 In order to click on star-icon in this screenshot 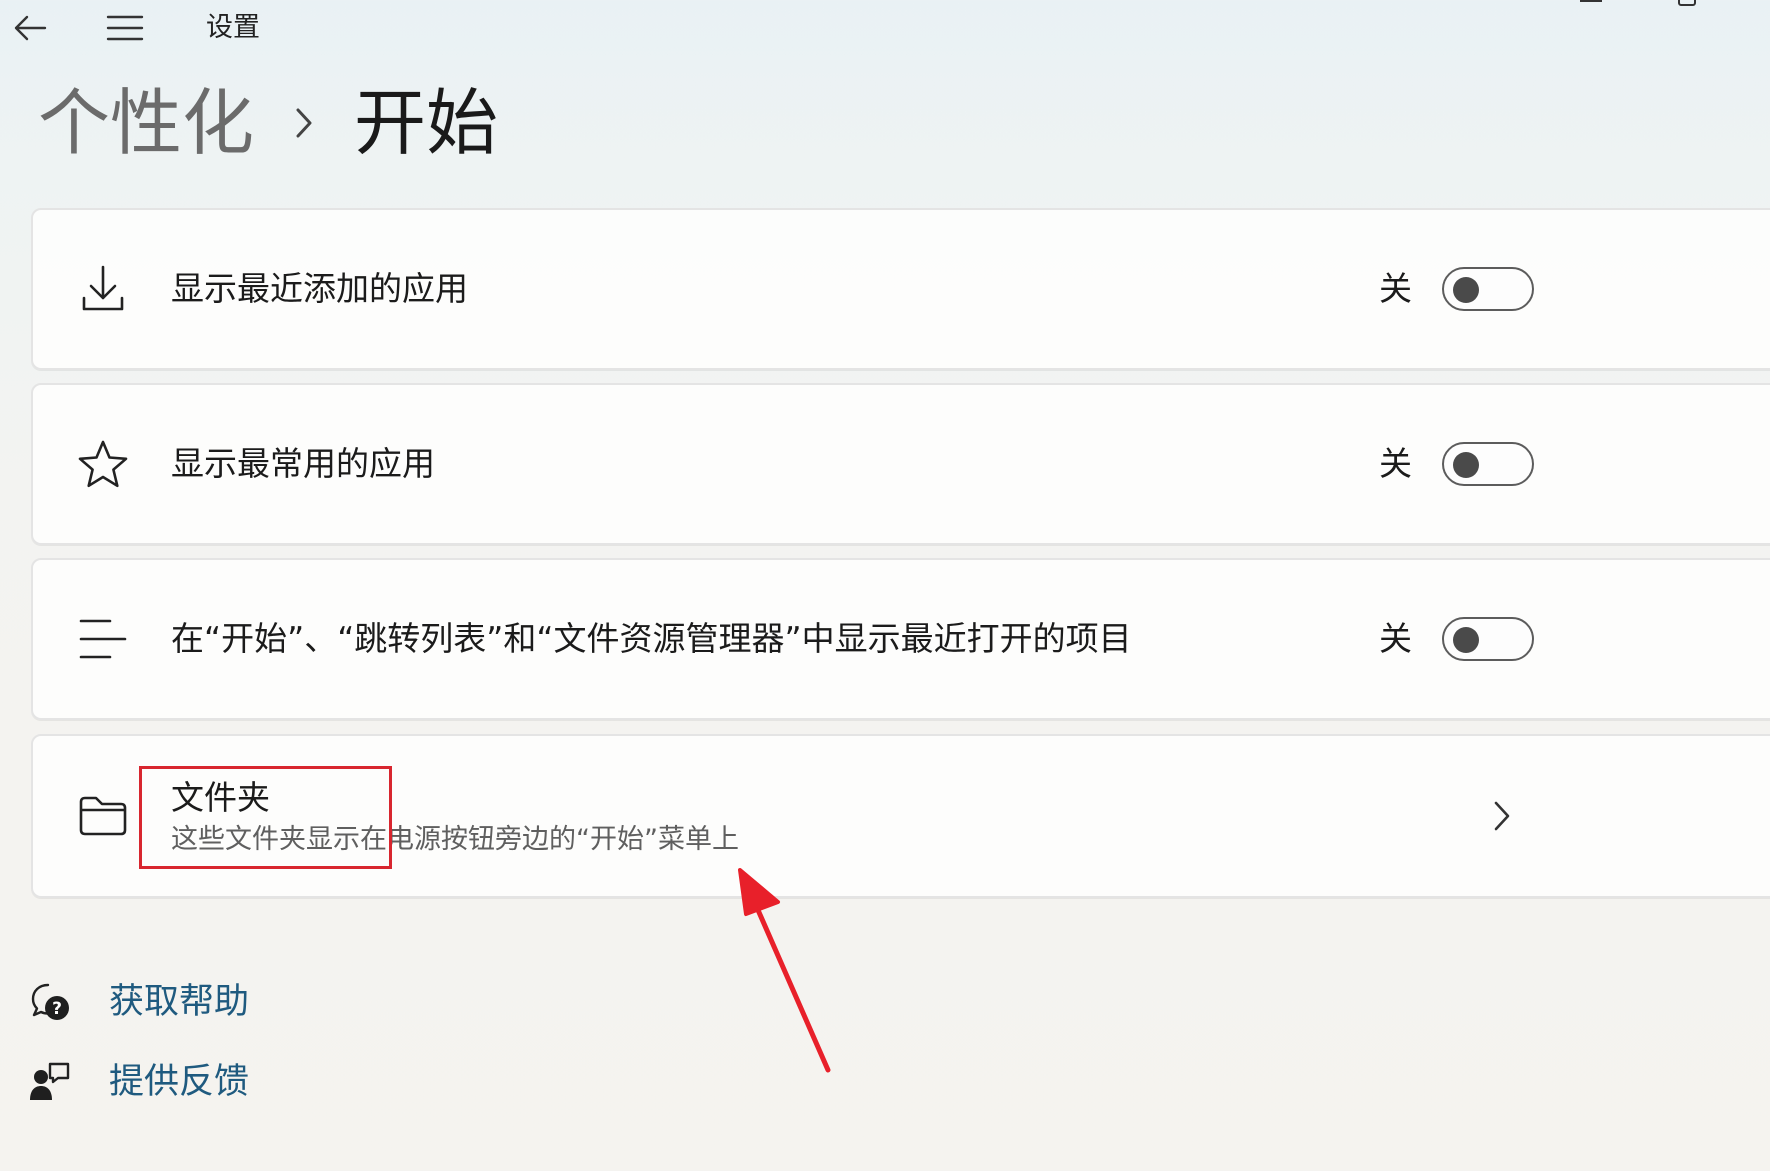, I will do `click(103, 464)`.